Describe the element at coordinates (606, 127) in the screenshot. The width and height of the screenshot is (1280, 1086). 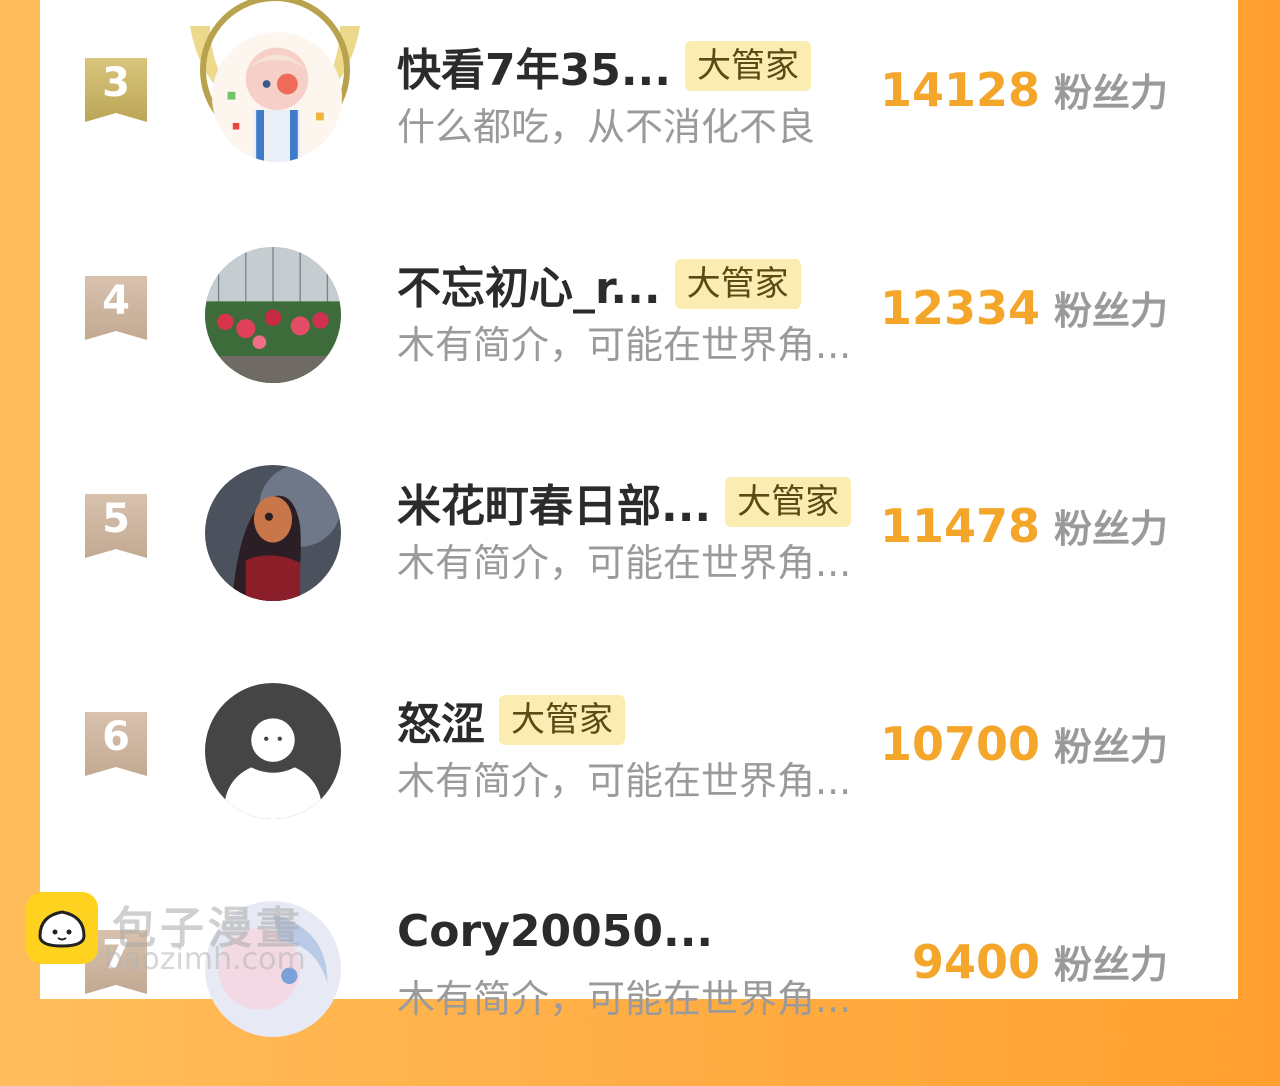
I see `user-bio: 什么都吃，从不消化不良` at that location.